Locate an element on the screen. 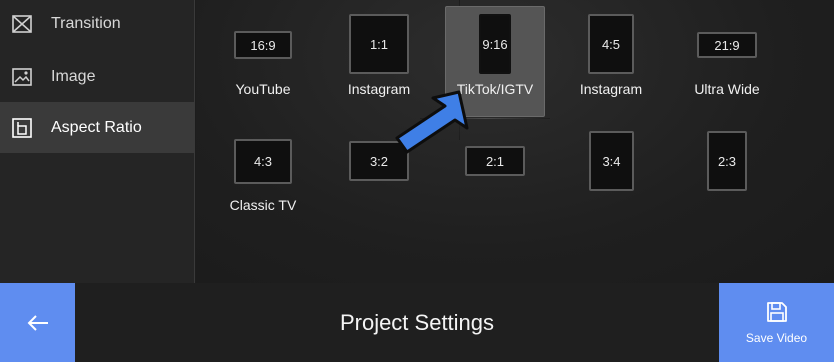 Image resolution: width=834 pixels, height=362 pixels. ratio-tile-9-16: 9:16 TikTok/IGTV is located at coordinates (495, 55).